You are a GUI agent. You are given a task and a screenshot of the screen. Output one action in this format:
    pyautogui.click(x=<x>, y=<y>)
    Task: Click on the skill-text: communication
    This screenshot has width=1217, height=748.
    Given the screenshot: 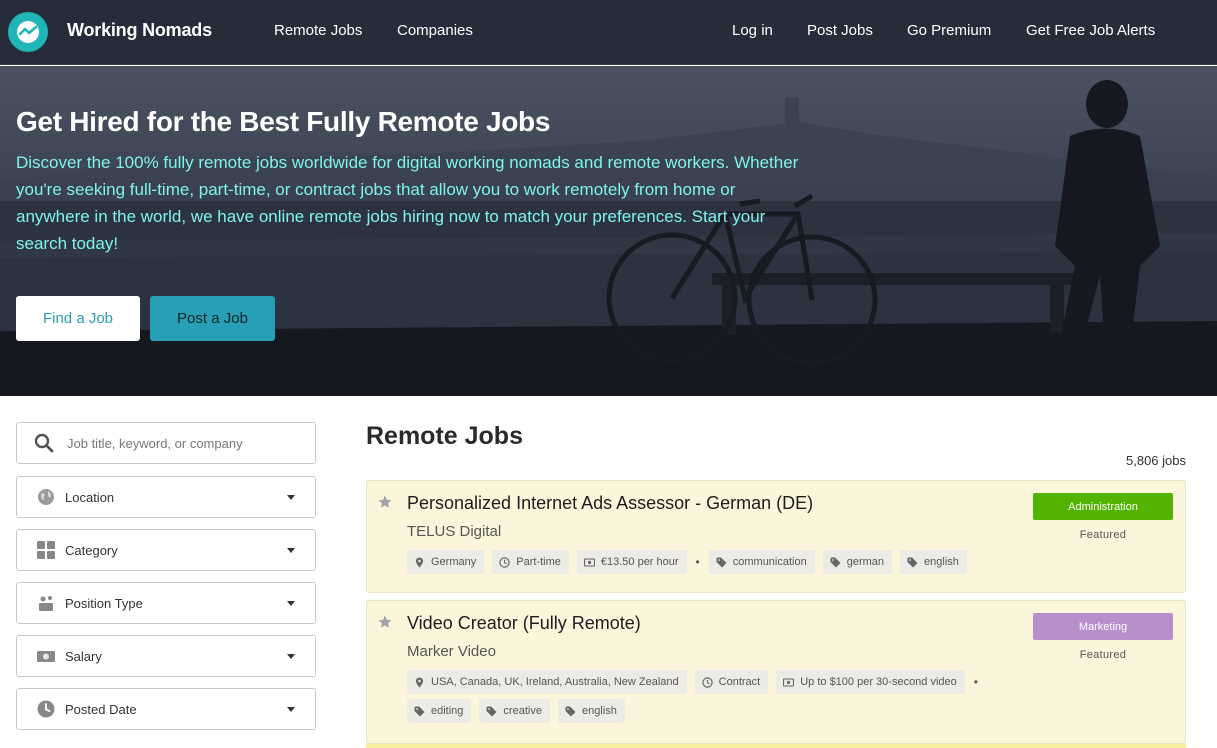 What is the action you would take?
    pyautogui.click(x=769, y=562)
    